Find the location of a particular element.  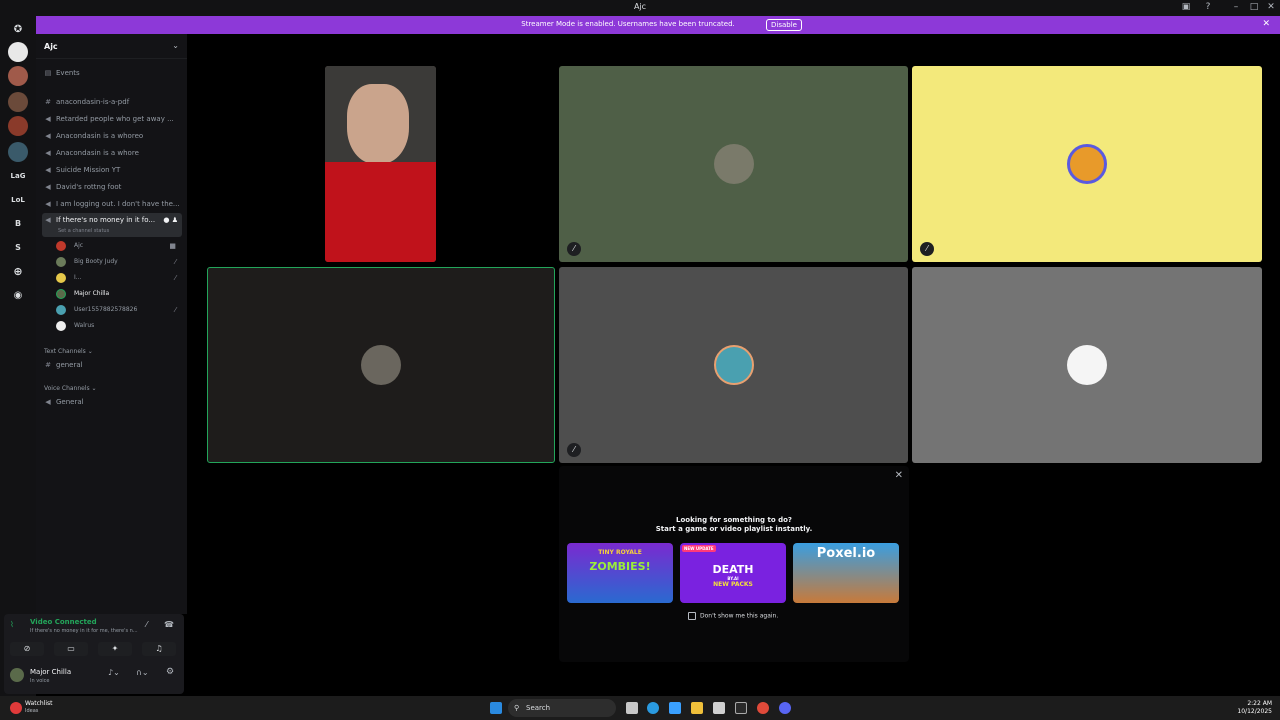

windows-start-icon is located at coordinates (496, 708).